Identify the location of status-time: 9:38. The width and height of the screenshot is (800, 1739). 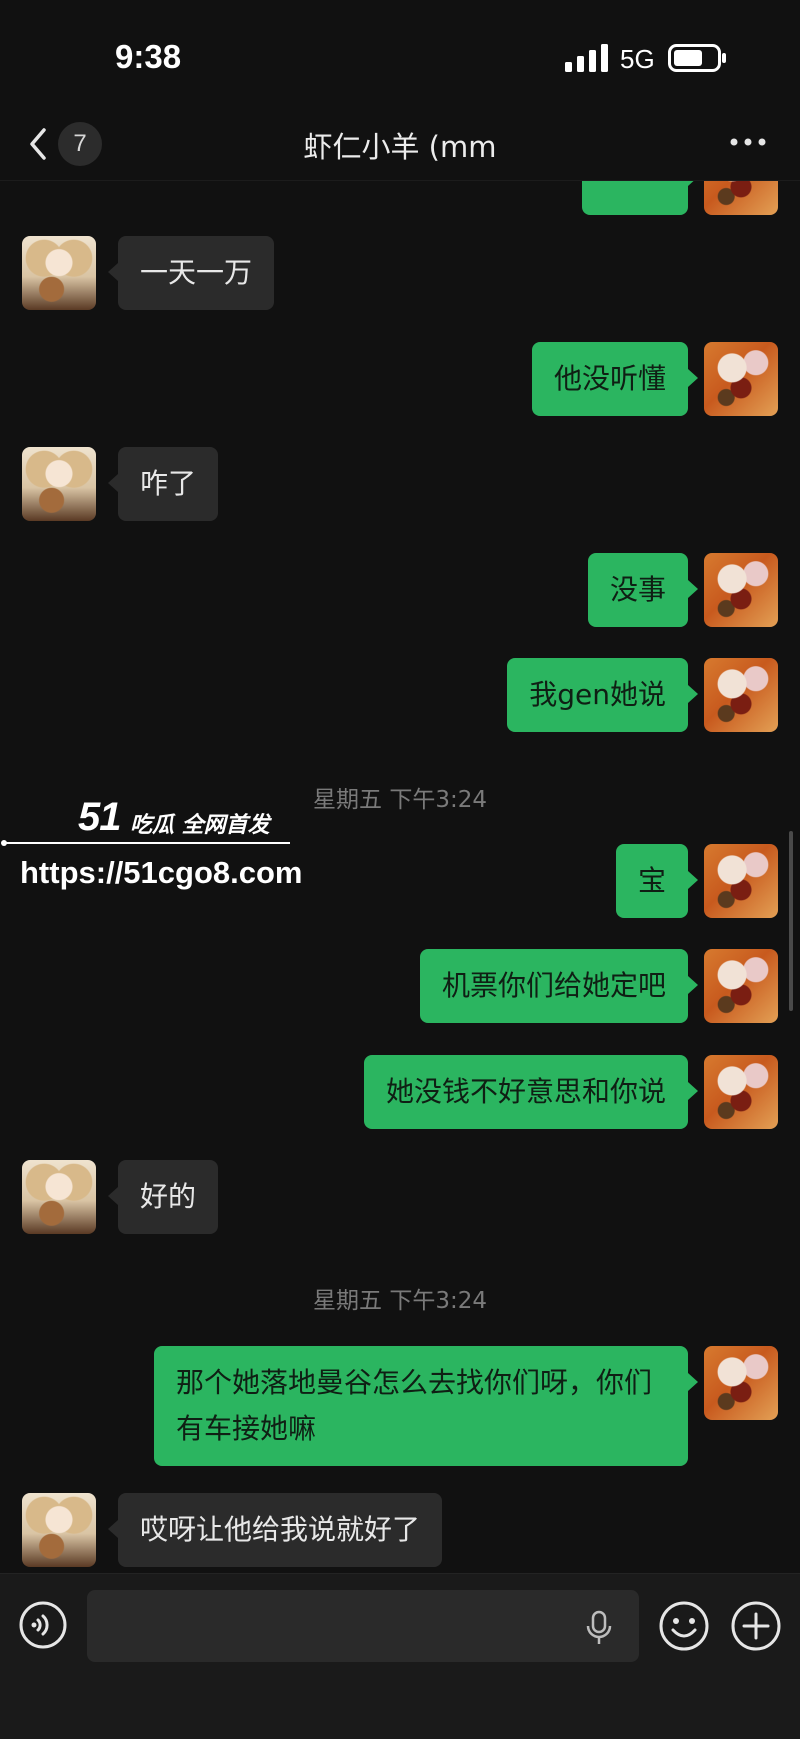
(148, 56).